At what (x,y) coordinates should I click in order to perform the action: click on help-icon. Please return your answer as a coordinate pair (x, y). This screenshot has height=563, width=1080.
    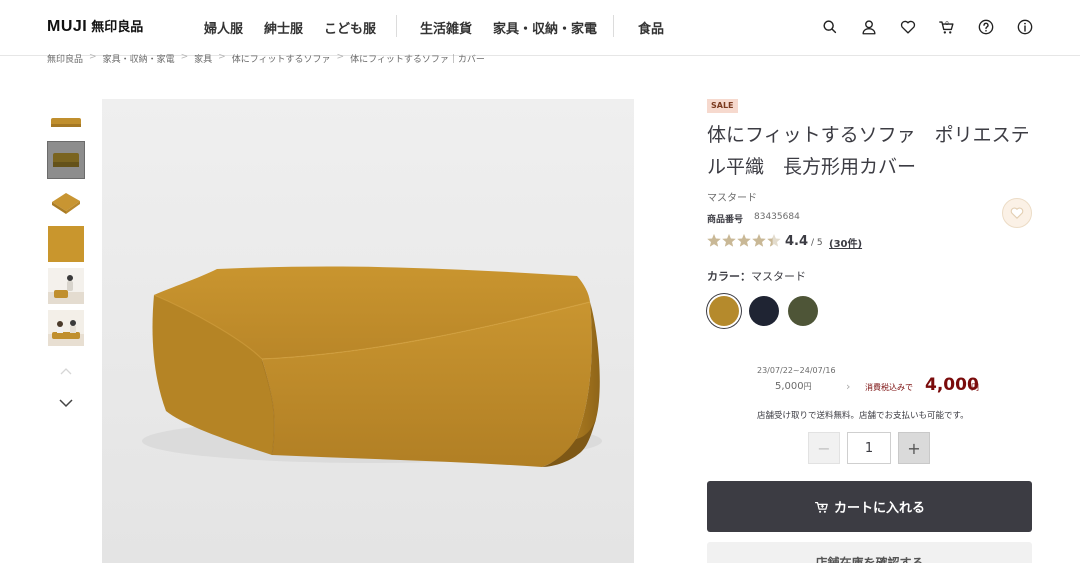
    Looking at the image, I should click on (986, 27).